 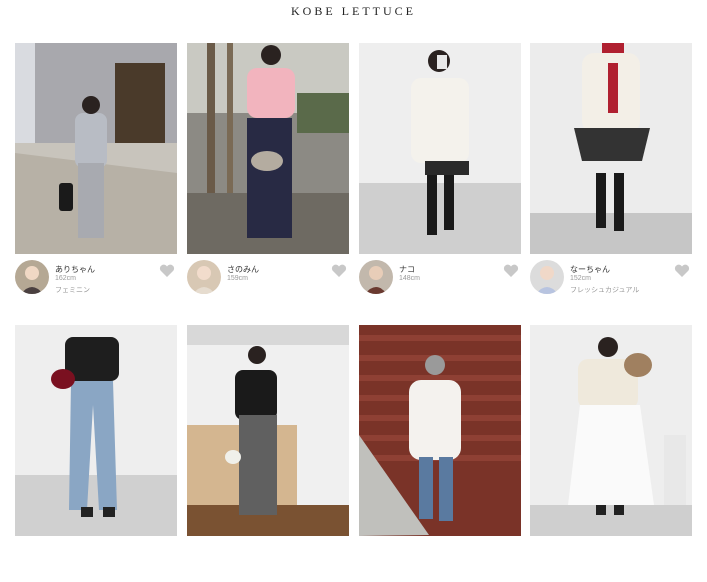 I want to click on post-meta: ナコ 148cm, so click(x=440, y=280).